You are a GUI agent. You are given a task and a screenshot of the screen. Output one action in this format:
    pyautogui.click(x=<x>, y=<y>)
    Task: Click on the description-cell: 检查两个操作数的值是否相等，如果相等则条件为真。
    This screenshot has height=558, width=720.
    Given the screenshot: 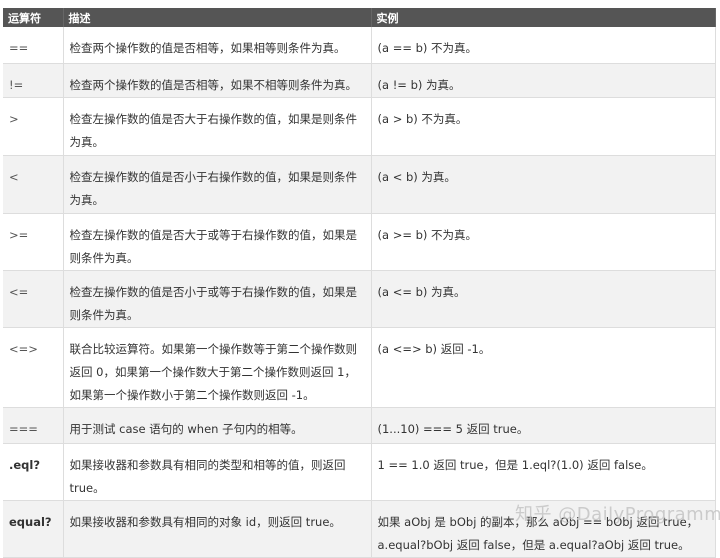 What is the action you would take?
    pyautogui.click(x=217, y=45)
    